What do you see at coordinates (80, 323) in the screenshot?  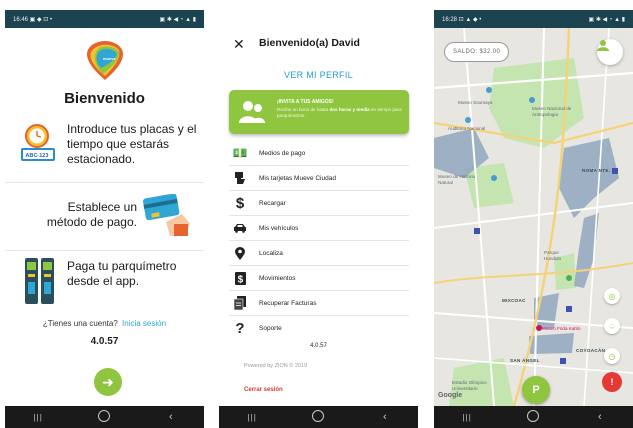 I see `account-question: ¿Tienes una cuenta?` at bounding box center [80, 323].